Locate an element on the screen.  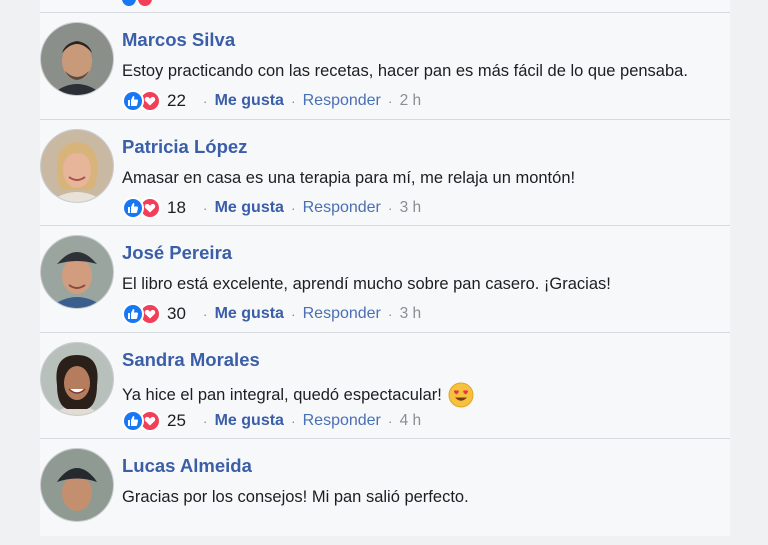
comment-timestamp: 4 h is located at coordinates (411, 421).